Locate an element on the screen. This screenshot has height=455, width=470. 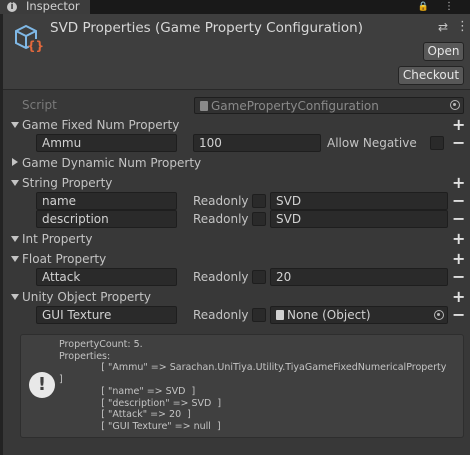
script-target-icon is located at coordinates (455, 105).